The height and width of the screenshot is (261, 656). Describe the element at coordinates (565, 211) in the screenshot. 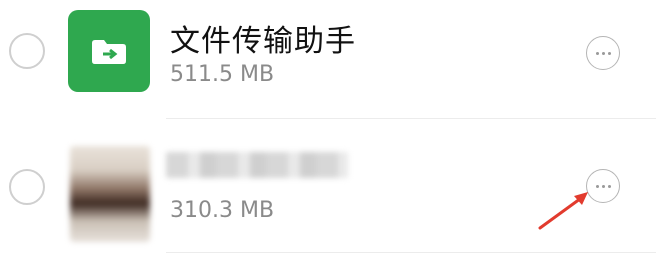

I see `red-arrow-icon` at that location.